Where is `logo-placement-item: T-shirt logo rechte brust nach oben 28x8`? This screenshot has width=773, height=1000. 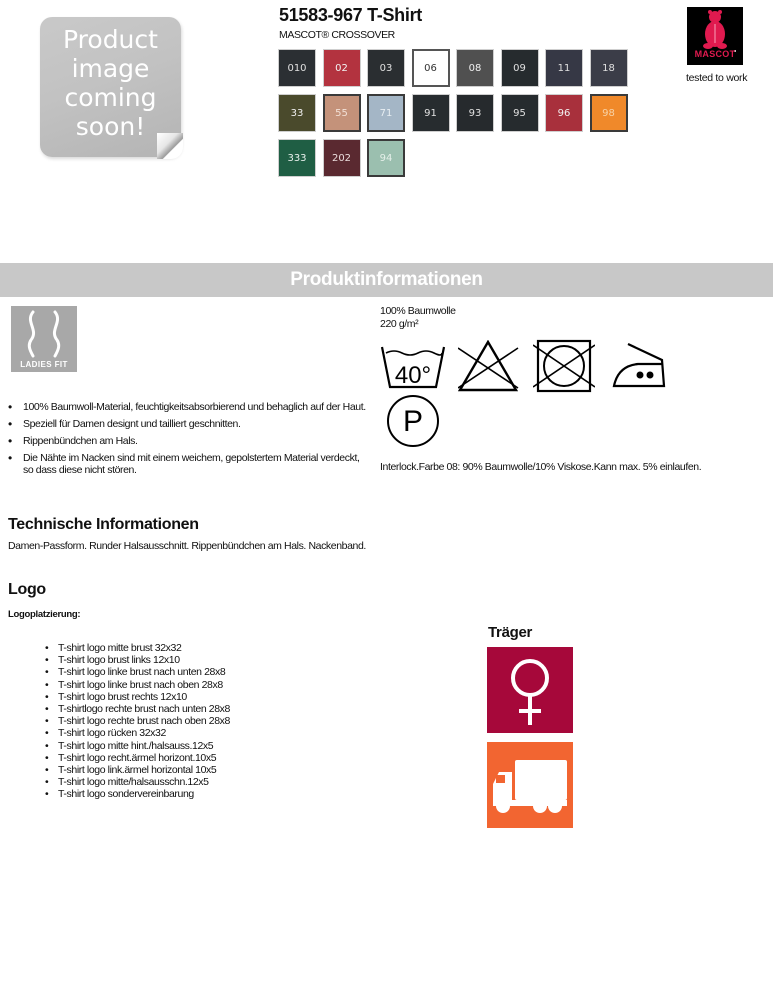
logo-placement-item: T-shirt logo rechte brust nach oben 28x8 is located at coordinates (137, 721).